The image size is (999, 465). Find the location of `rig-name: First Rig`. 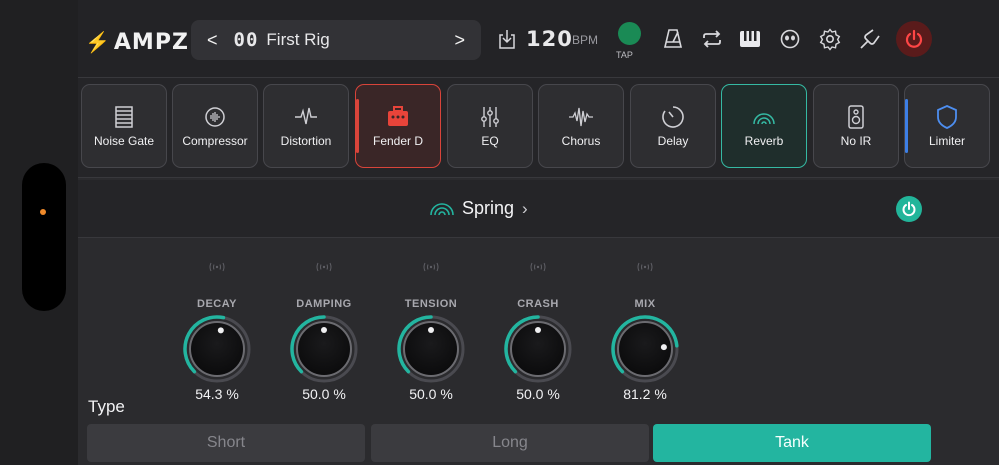

rig-name: First Rig is located at coordinates (360, 40).